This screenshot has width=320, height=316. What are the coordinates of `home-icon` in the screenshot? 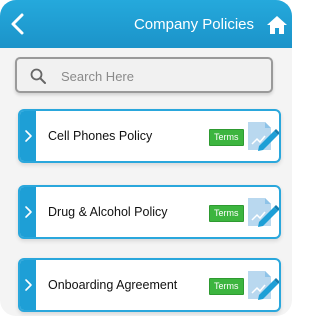 It's located at (277, 25).